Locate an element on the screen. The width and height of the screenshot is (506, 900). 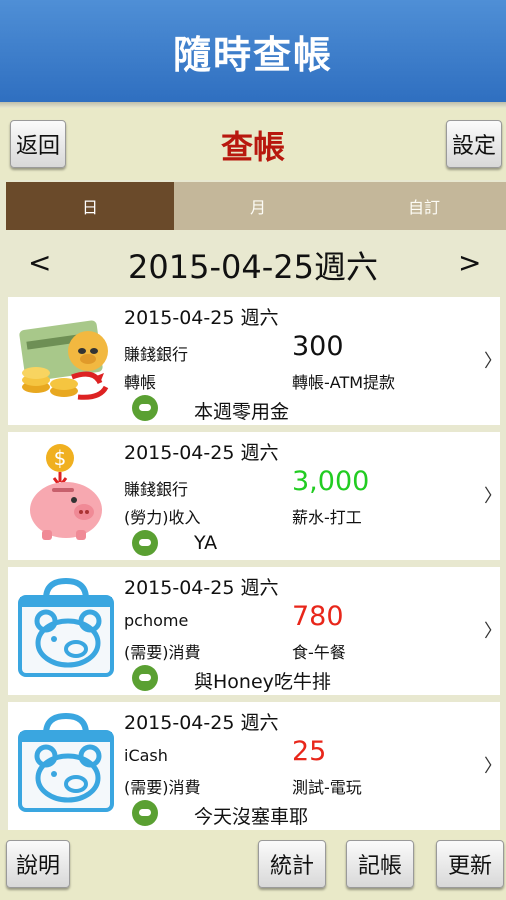
record-note: 本週零用金 is located at coordinates (242, 412).